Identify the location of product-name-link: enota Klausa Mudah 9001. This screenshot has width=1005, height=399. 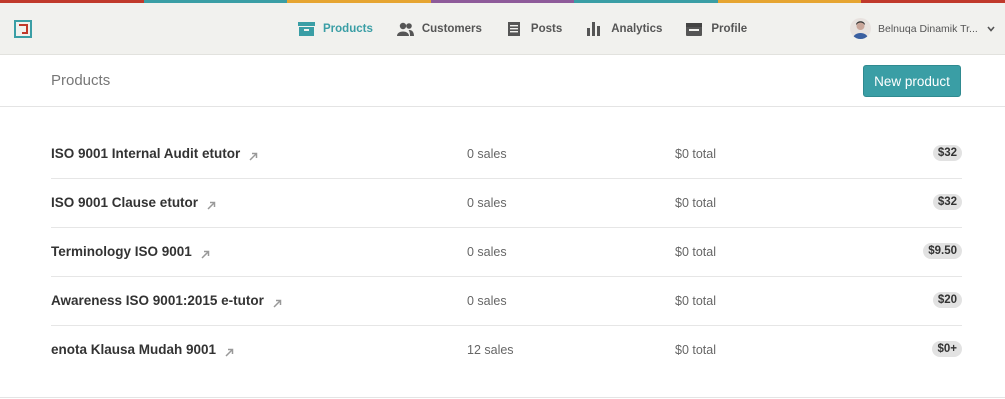
(142, 349).